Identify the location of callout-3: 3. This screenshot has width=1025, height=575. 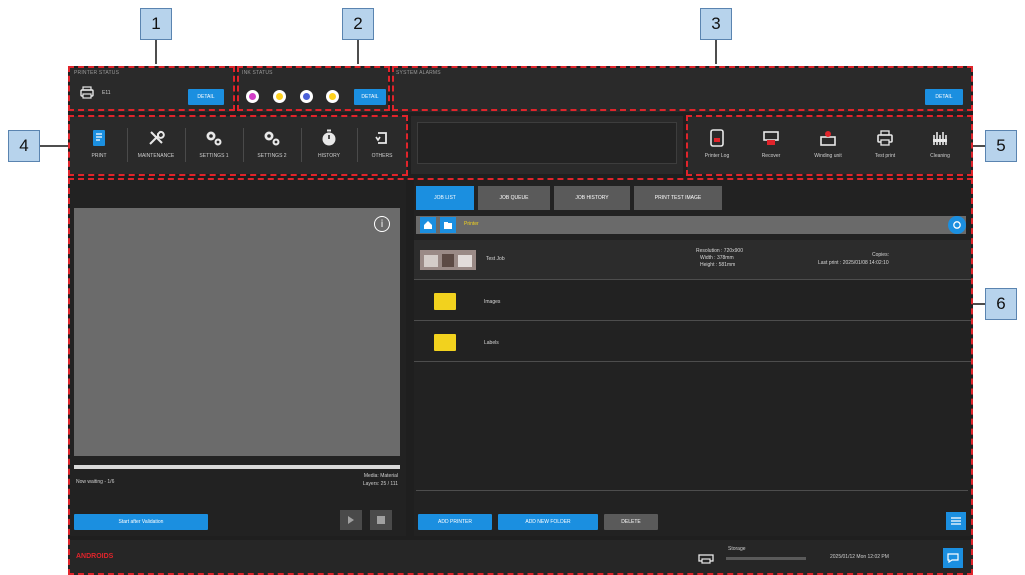
(716, 24).